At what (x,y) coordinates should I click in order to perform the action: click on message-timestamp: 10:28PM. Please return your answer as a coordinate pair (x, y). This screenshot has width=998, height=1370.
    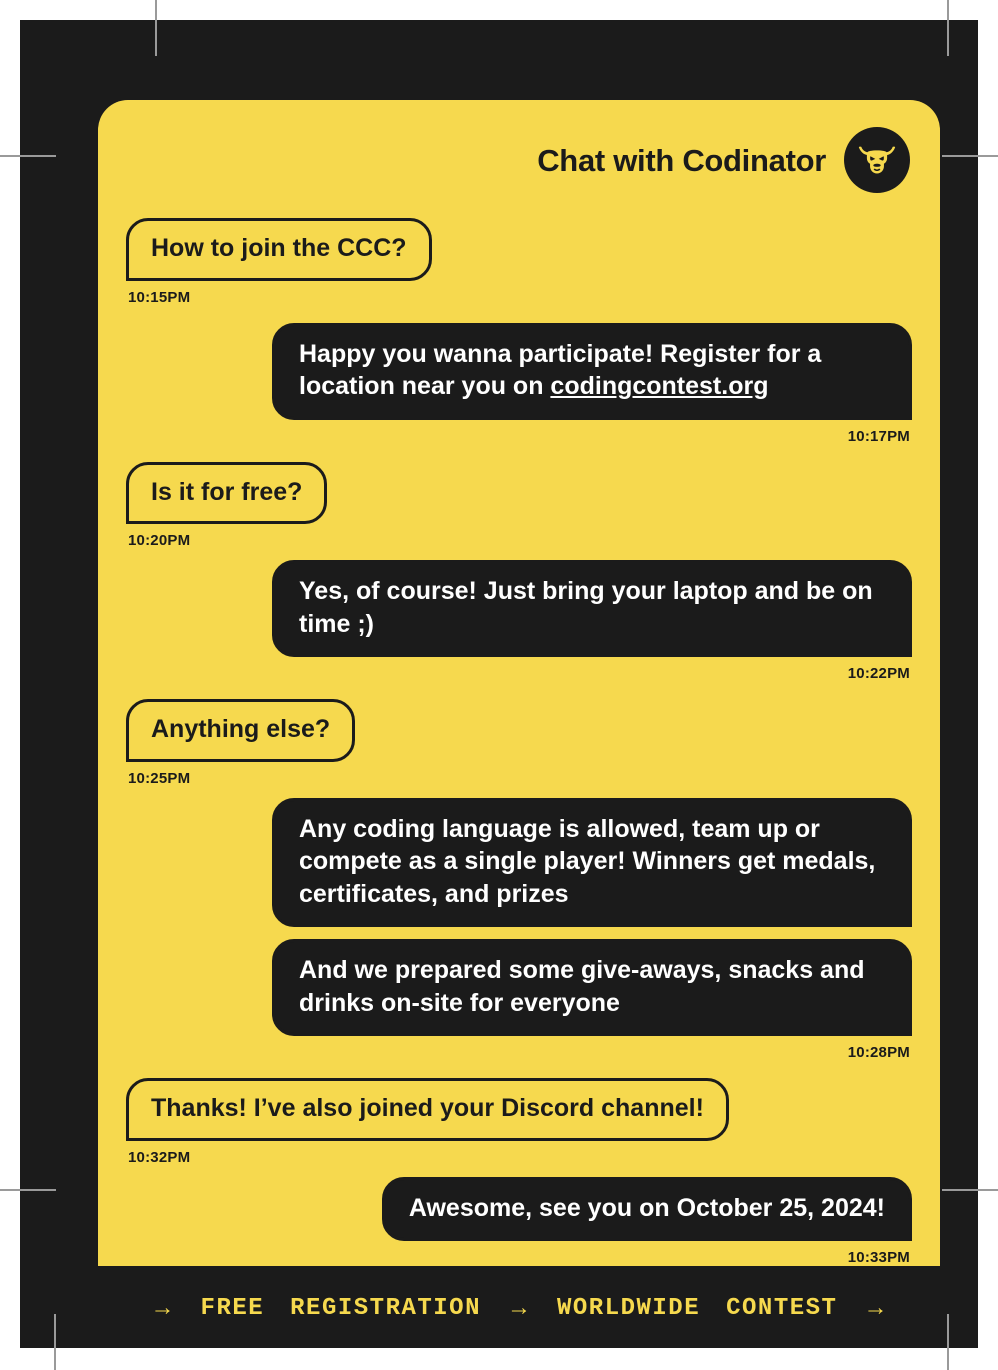
    Looking at the image, I should click on (878, 1052).